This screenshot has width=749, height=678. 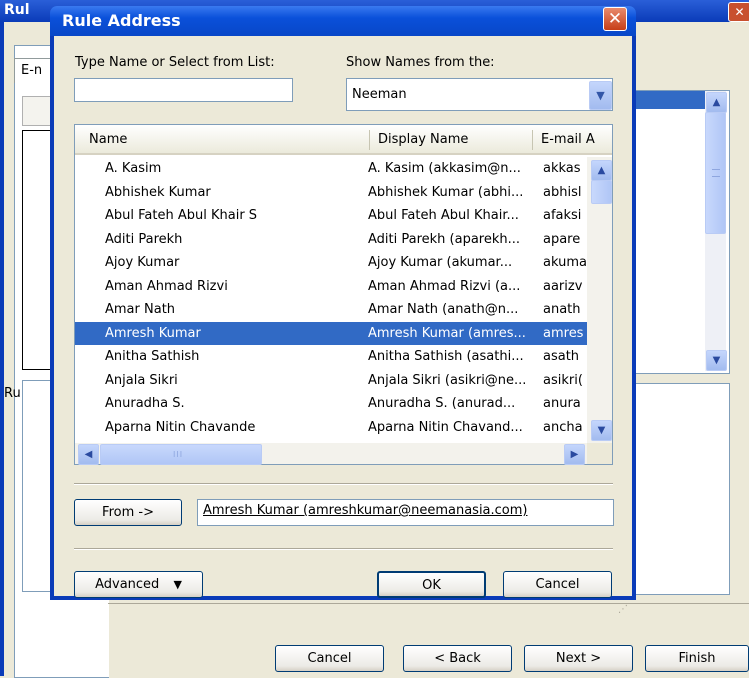 What do you see at coordinates (331, 168) in the screenshot?
I see `list-row: A. Kasim A. Kasim (akkasim@n... akkas` at bounding box center [331, 168].